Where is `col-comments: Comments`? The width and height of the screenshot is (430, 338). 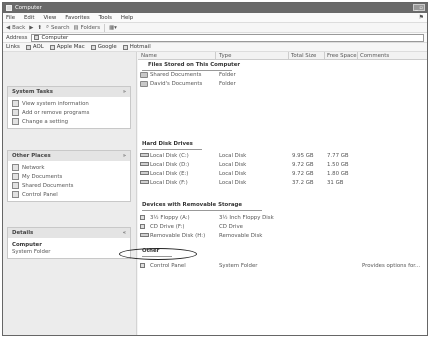
col-comments: Comments is located at coordinates (374, 56).